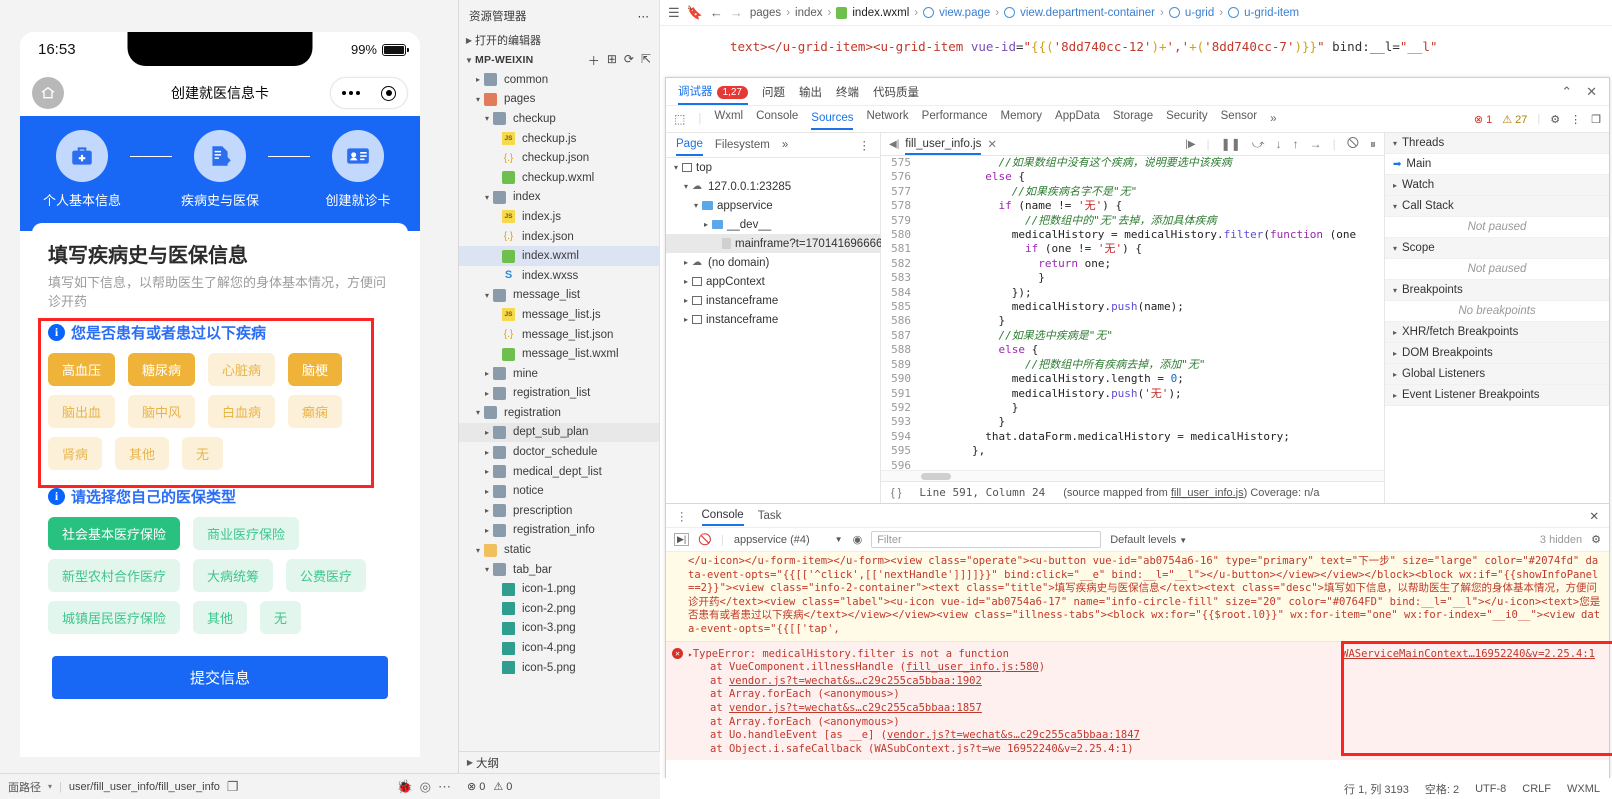  Describe the element at coordinates (1596, 119) in the screenshot. I see `dock-icon: ❐` at that location.